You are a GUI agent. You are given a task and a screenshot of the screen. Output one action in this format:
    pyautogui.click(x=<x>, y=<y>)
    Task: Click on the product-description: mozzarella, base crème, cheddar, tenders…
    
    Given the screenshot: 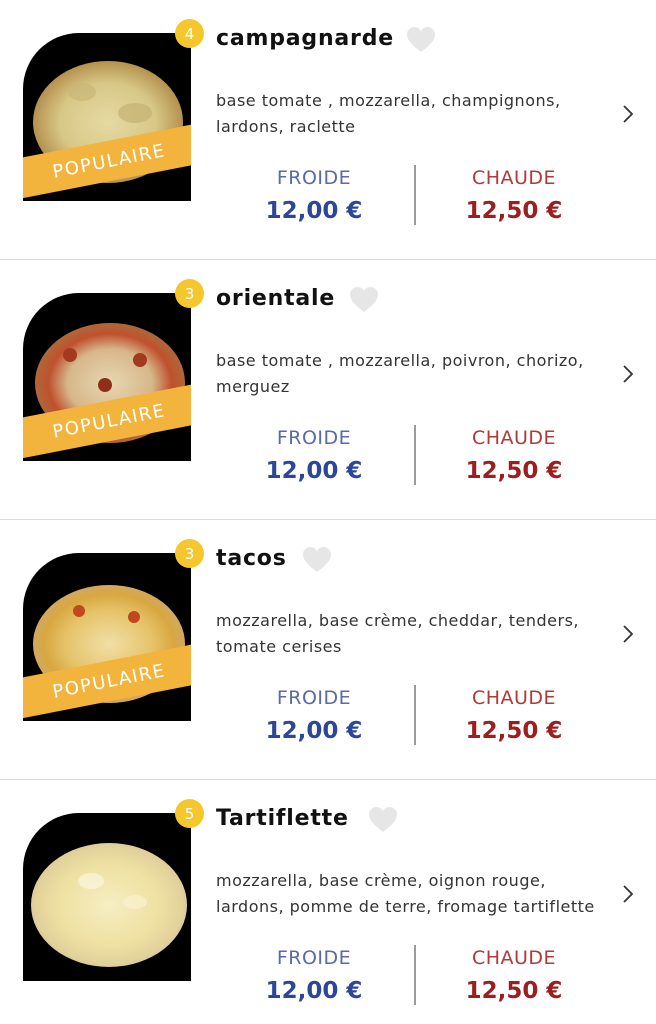 What is the action you would take?
    pyautogui.click(x=398, y=633)
    